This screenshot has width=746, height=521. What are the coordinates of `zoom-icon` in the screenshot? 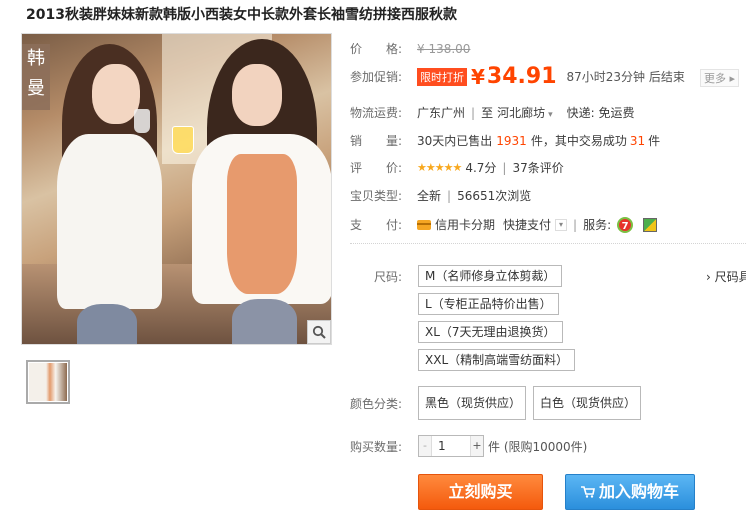 It's located at (319, 332).